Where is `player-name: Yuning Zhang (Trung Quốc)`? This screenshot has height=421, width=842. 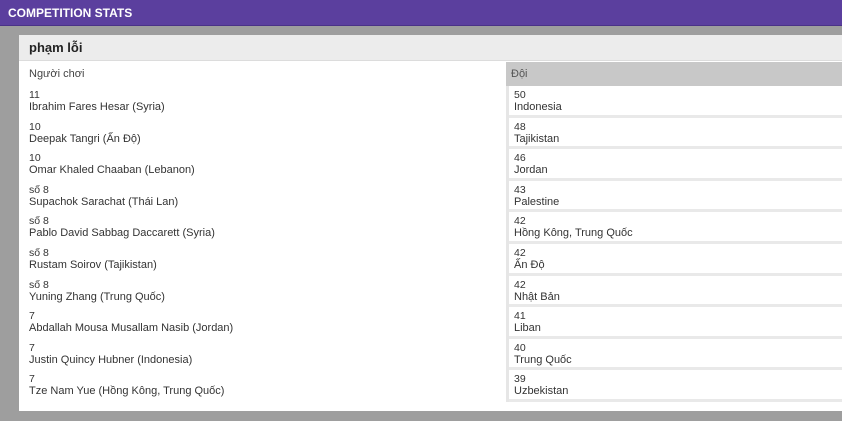 player-name: Yuning Zhang (Trung Quốc) is located at coordinates (97, 296).